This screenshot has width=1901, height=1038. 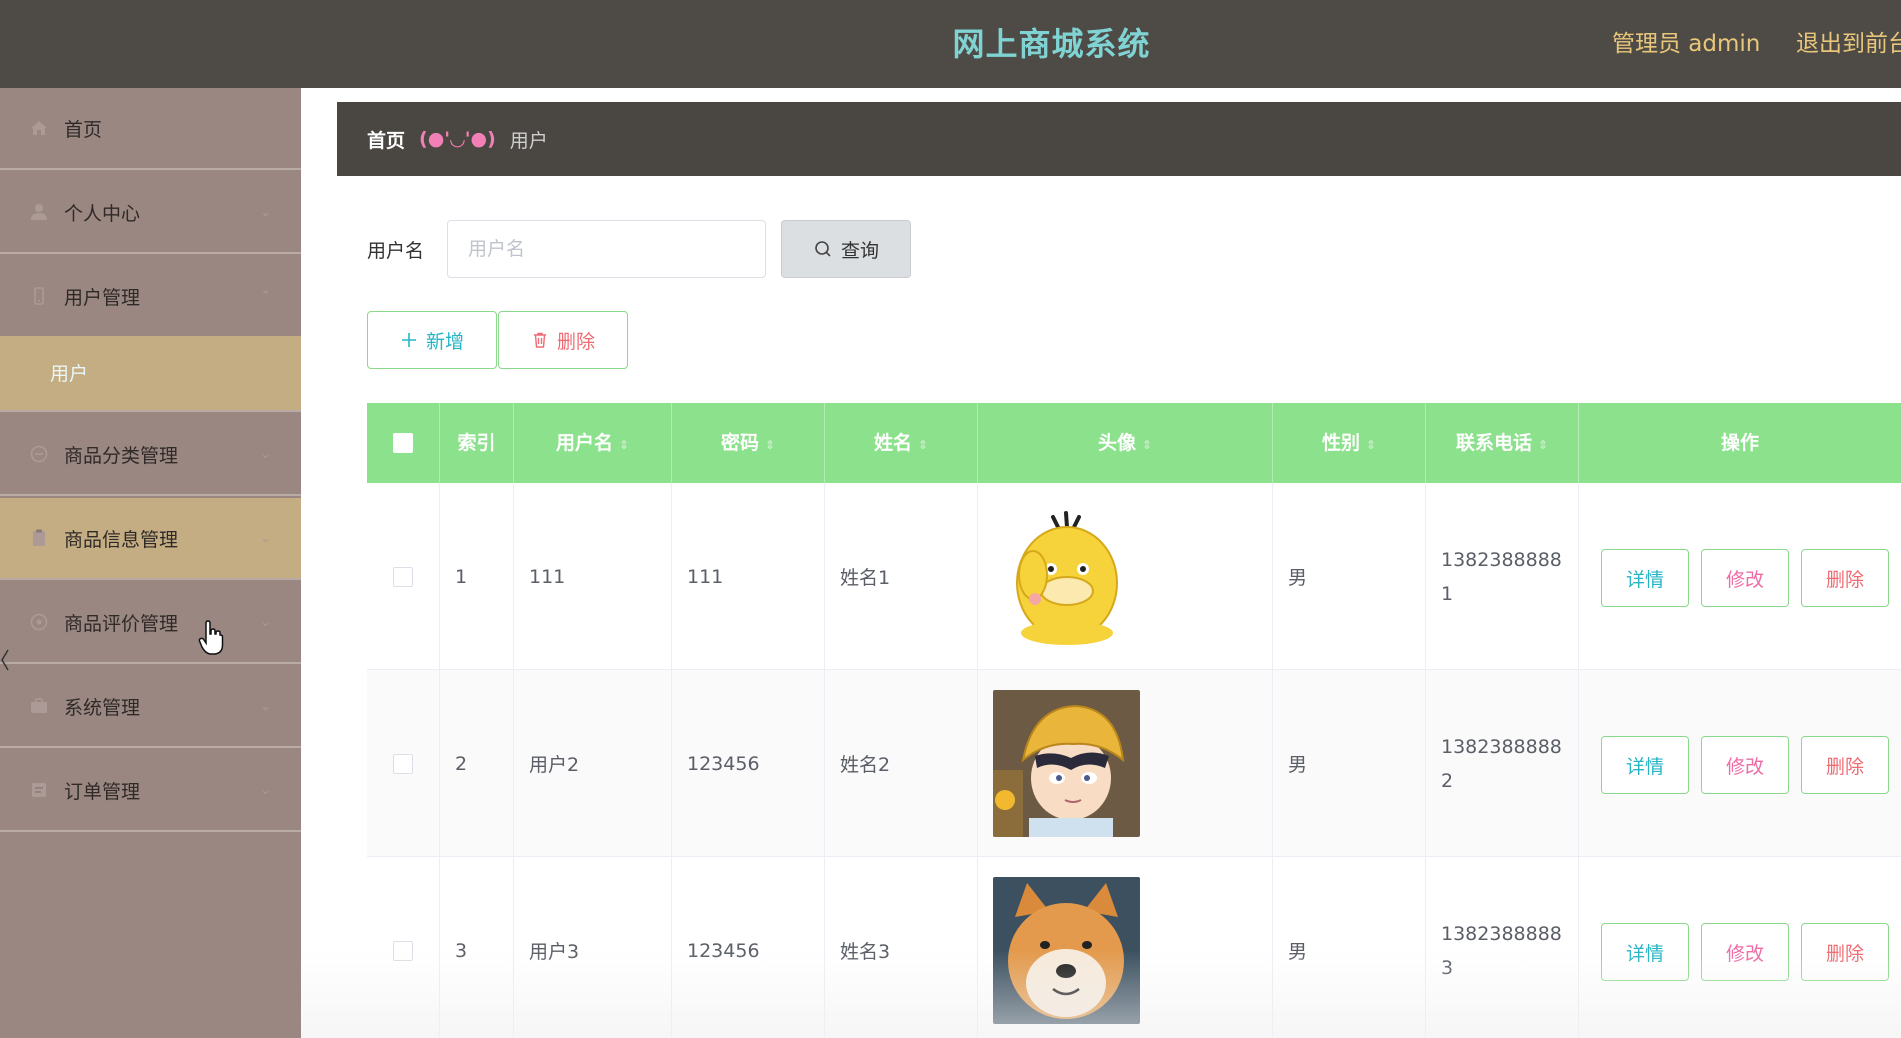 What do you see at coordinates (39, 212) in the screenshot?
I see `user-icon` at bounding box center [39, 212].